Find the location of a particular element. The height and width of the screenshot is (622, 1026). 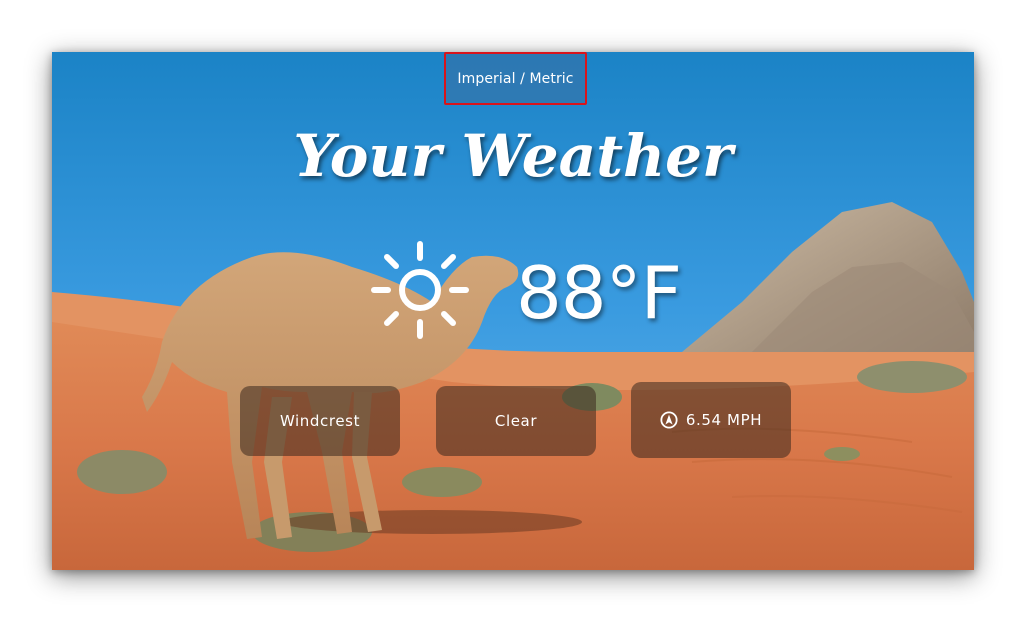

wind-box: 6.54 MPH is located at coordinates (711, 420).